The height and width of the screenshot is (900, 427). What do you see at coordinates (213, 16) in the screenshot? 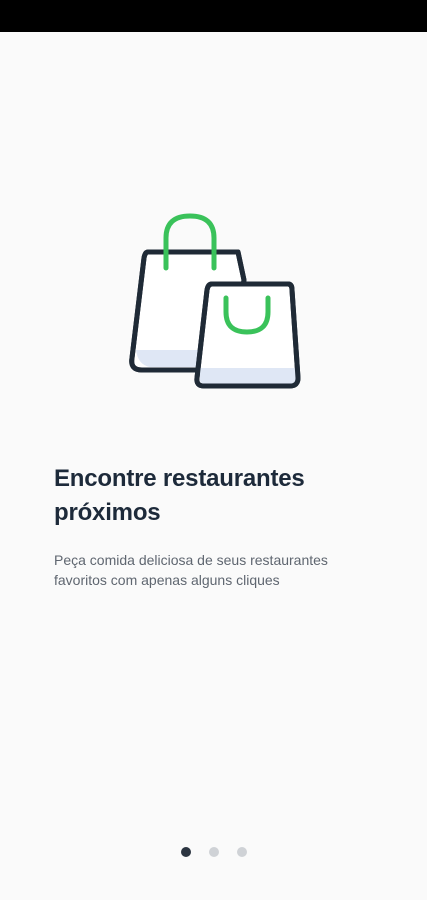
I see `status-bar` at bounding box center [213, 16].